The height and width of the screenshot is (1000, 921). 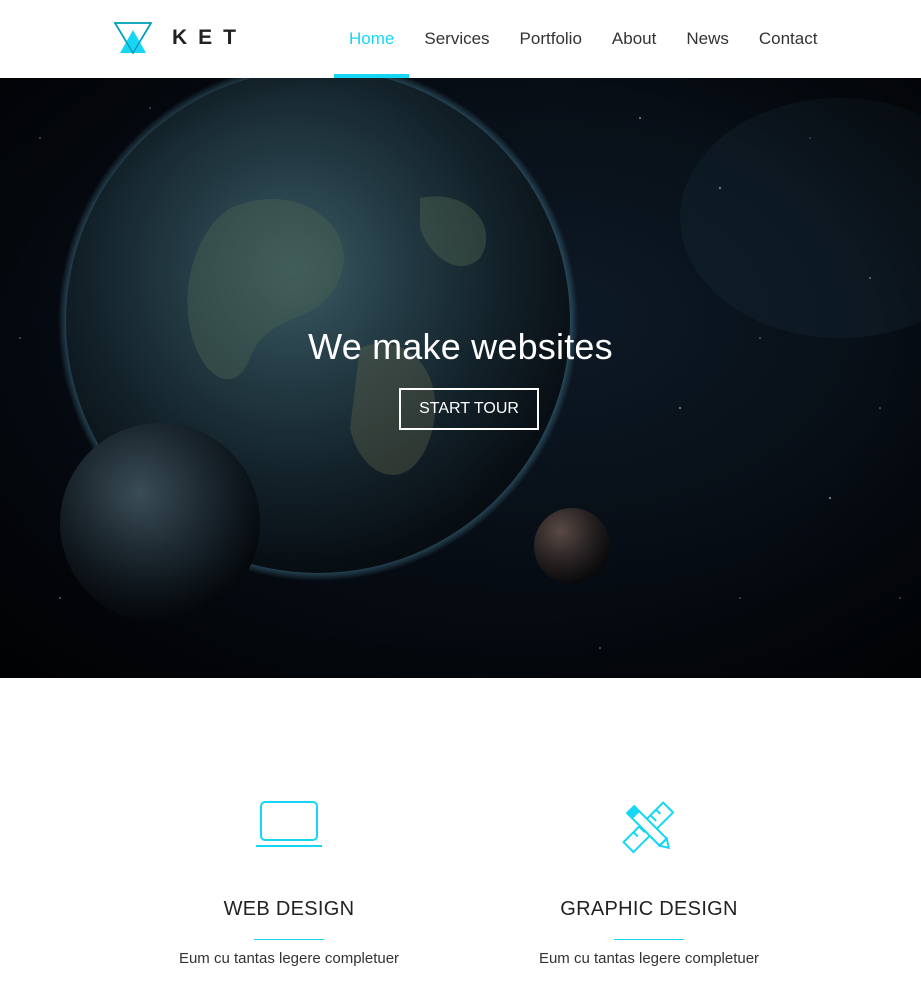 What do you see at coordinates (469, 409) in the screenshot?
I see `start-tour-button: START TOUR` at bounding box center [469, 409].